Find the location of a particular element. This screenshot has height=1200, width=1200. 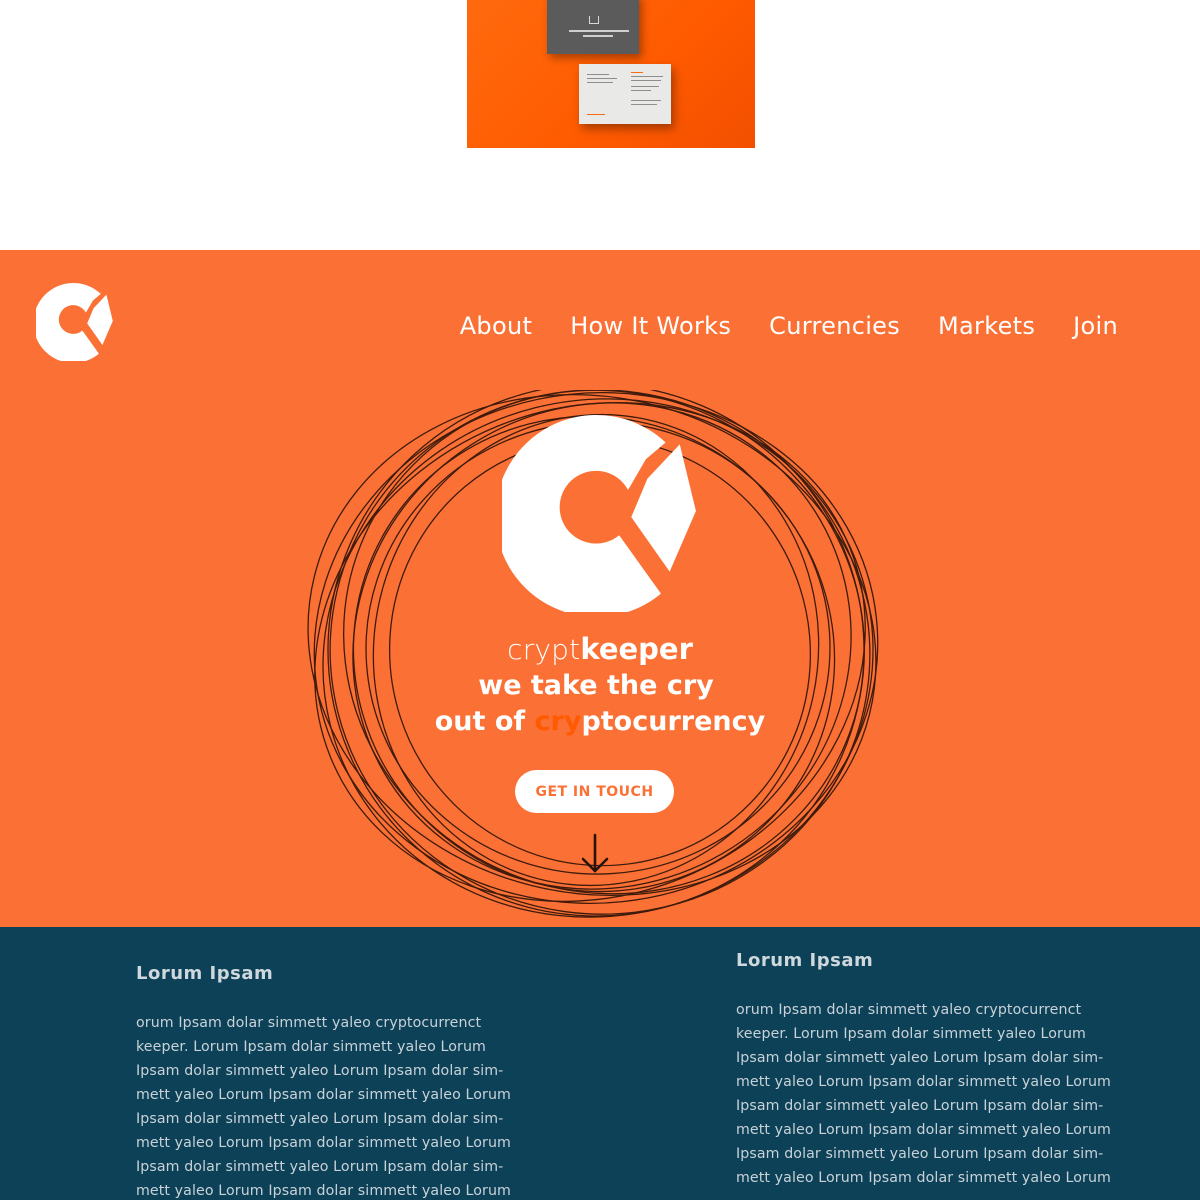

light-business-card is located at coordinates (625, 94).